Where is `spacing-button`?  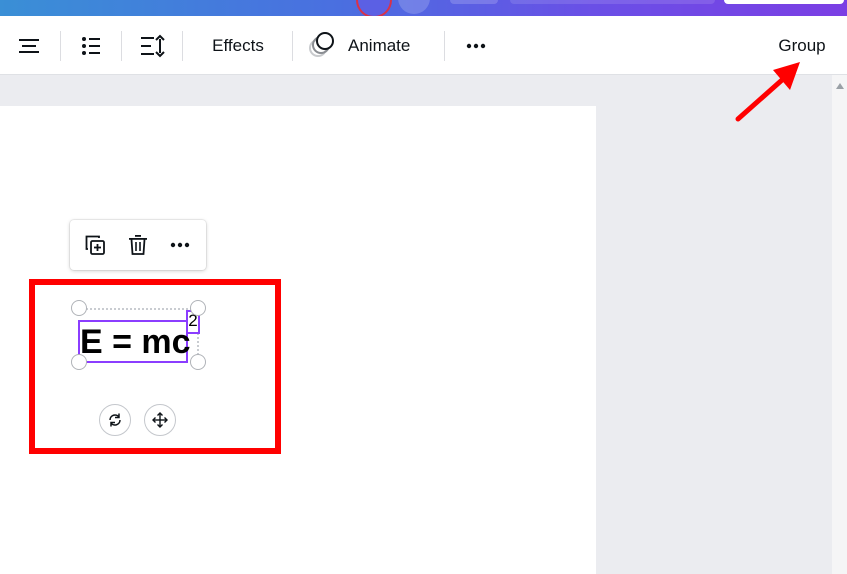
spacing-button is located at coordinates (152, 46).